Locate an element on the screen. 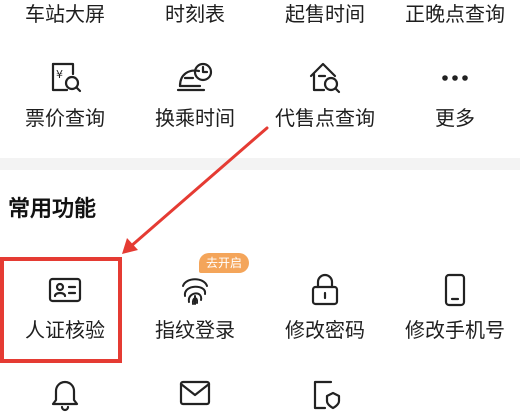  grid-item-transfer-time: 换乘时间 is located at coordinates (195, 95).